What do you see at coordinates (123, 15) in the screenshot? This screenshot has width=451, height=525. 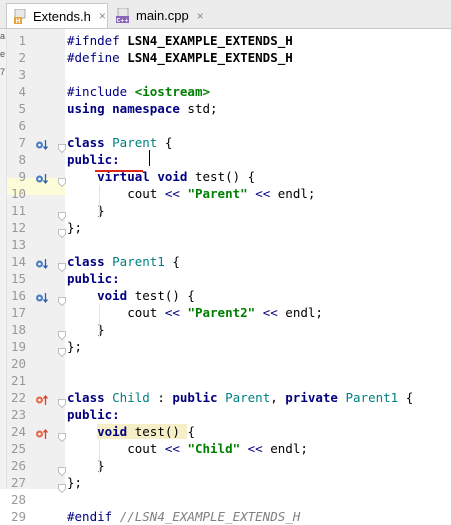 I see `cpp-file-icon: C++` at bounding box center [123, 15].